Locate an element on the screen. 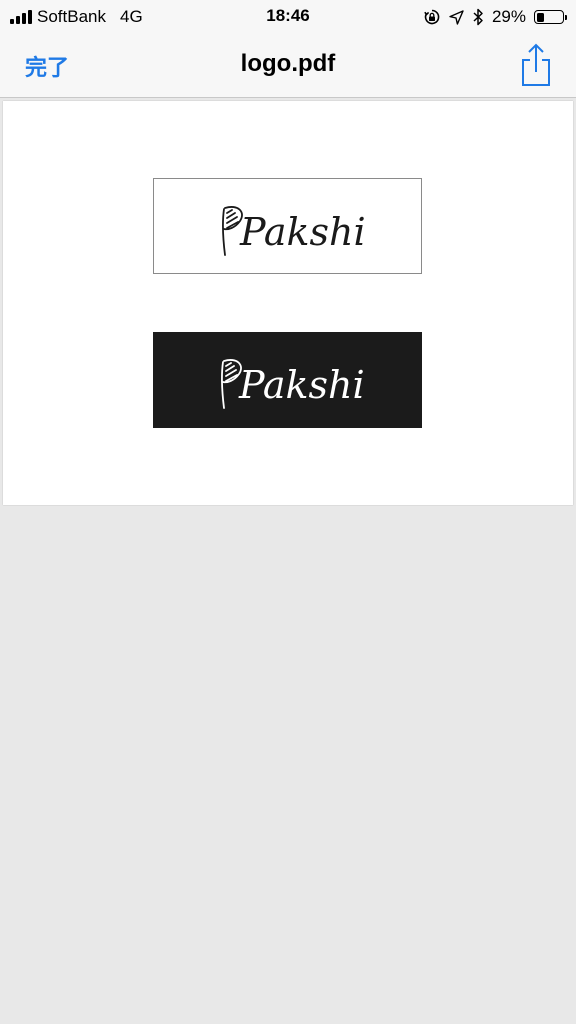 This screenshot has width=576, height=1024. logo-dark-version: Pakshin is located at coordinates (287, 380).